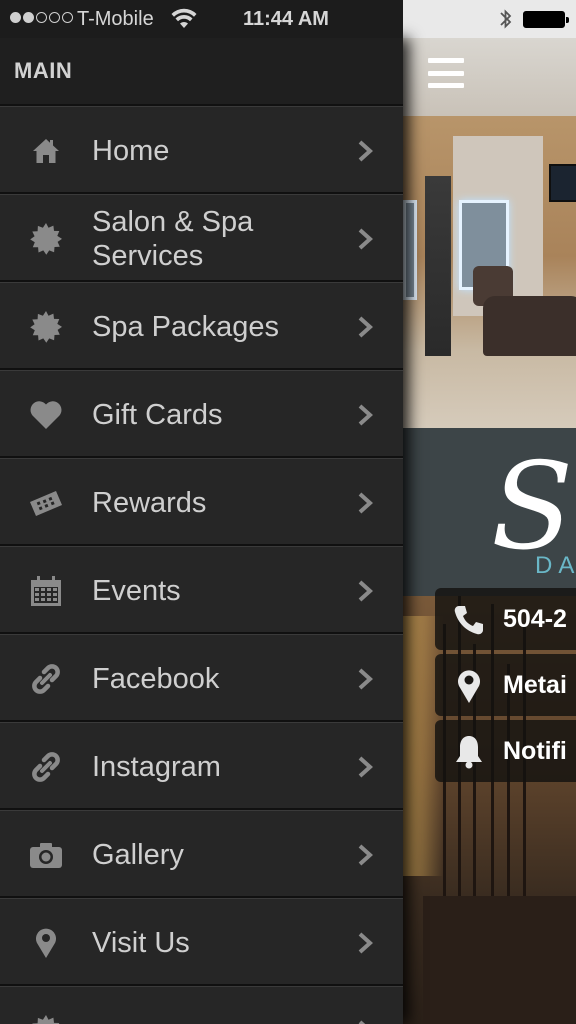 The width and height of the screenshot is (576, 1024). What do you see at coordinates (184, 18) in the screenshot?
I see `wifi-icon` at bounding box center [184, 18].